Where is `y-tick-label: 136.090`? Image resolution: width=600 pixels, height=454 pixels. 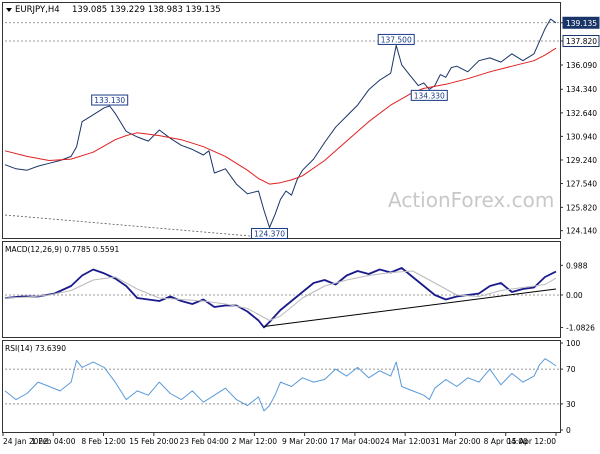 y-tick-label: 136.090 is located at coordinates (581, 65).